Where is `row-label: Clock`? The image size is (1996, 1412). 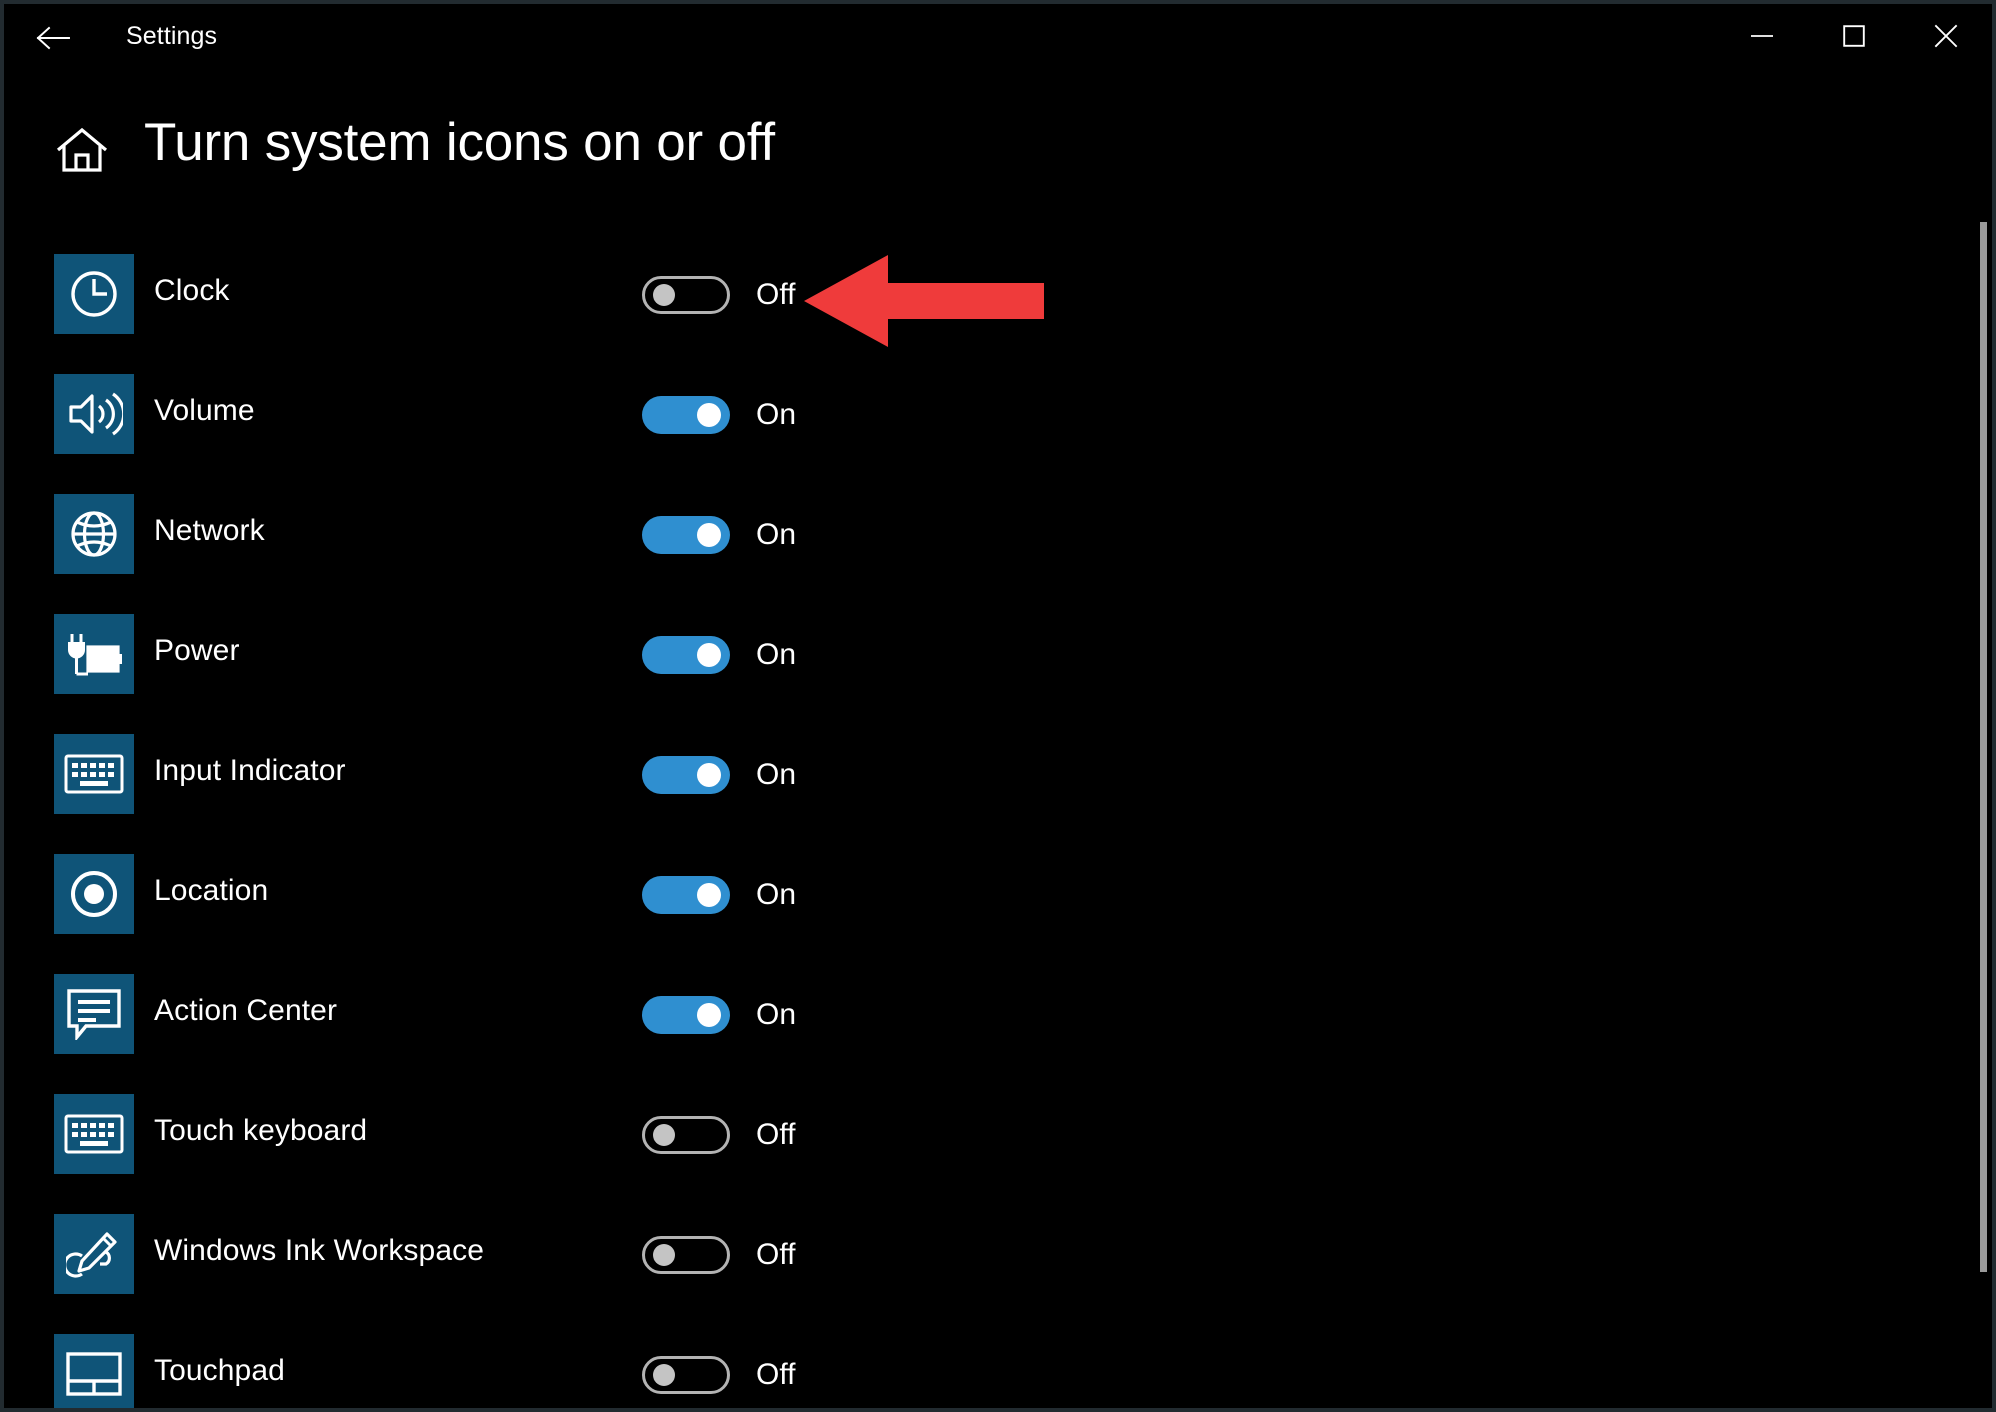
row-label: Clock is located at coordinates (192, 290).